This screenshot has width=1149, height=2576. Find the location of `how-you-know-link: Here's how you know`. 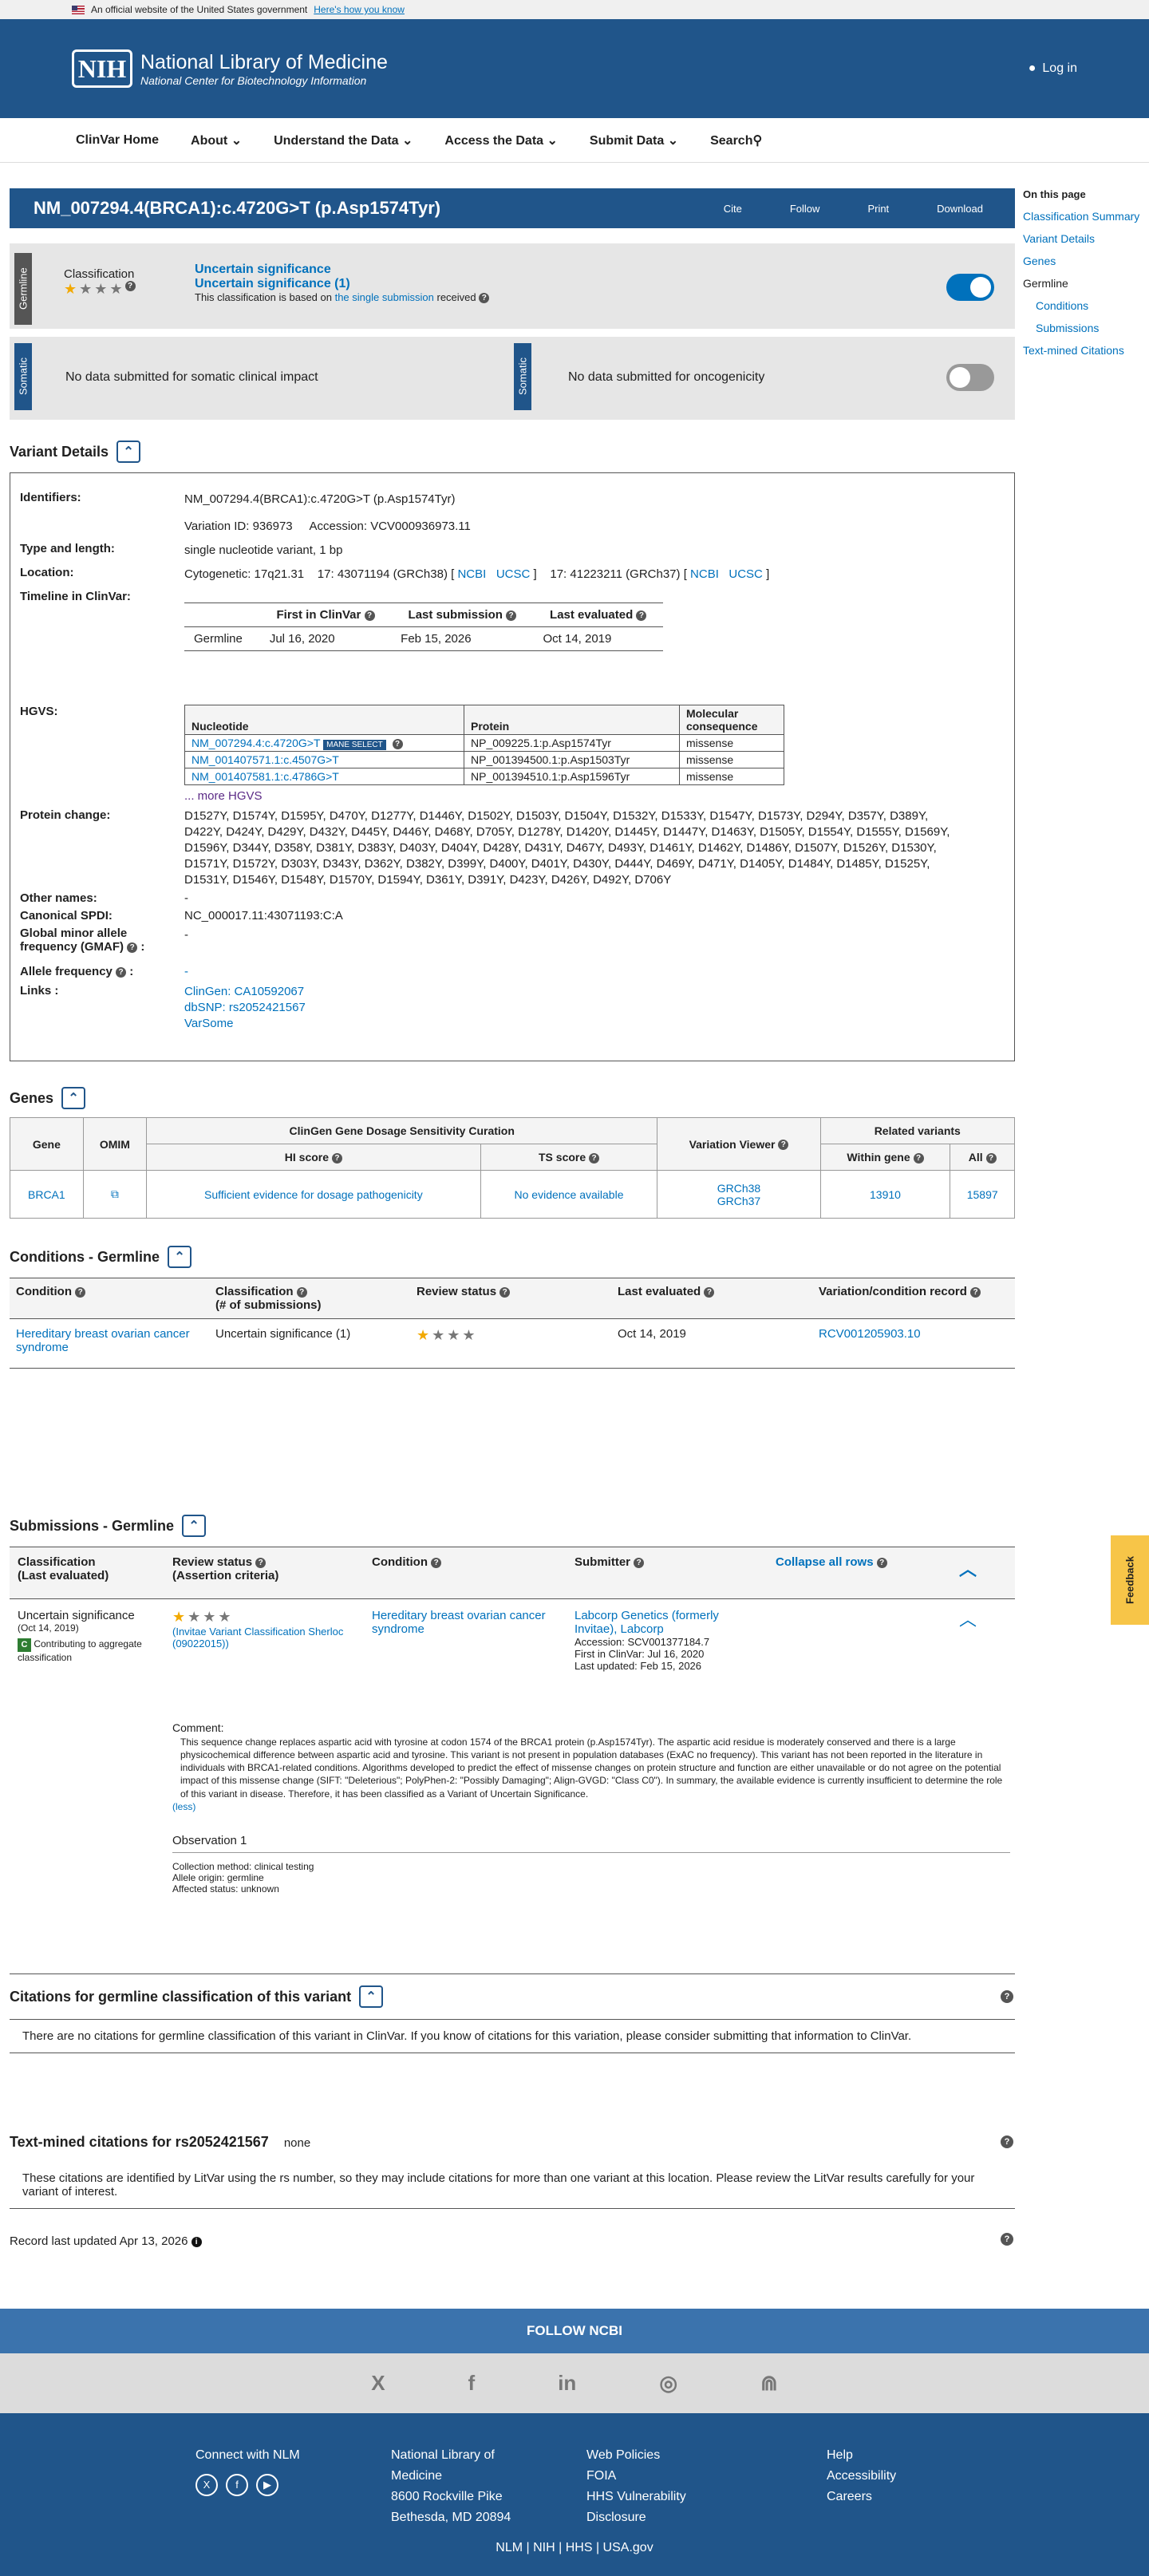

how-you-know-link: Here's how you know is located at coordinates (359, 9).